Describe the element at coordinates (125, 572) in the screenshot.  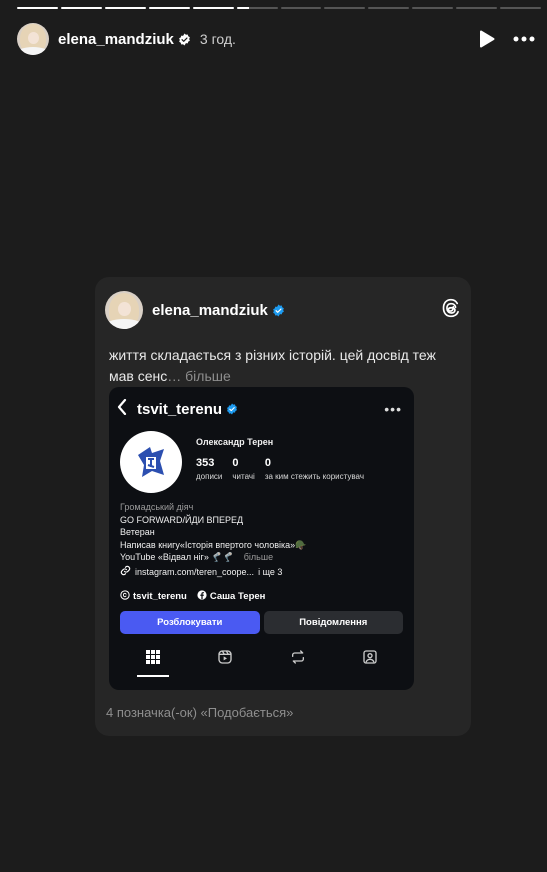
I see `link-icon` at that location.